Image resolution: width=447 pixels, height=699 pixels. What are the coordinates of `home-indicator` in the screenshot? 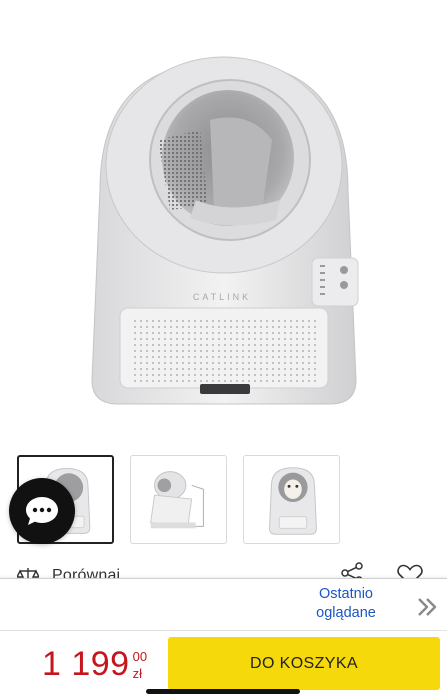 It's located at (223, 691).